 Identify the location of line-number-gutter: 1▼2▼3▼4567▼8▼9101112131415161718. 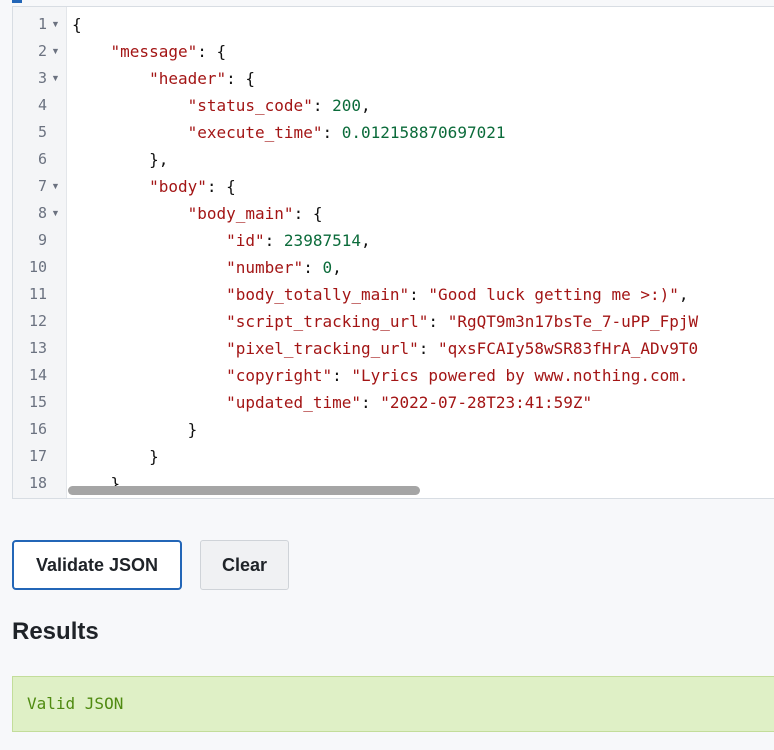
(40, 252).